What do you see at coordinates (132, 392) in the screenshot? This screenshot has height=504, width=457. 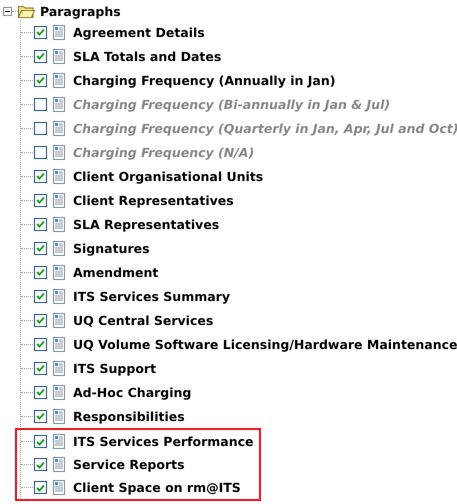 I see `tree-item-label: Ad-Hoc Charging` at bounding box center [132, 392].